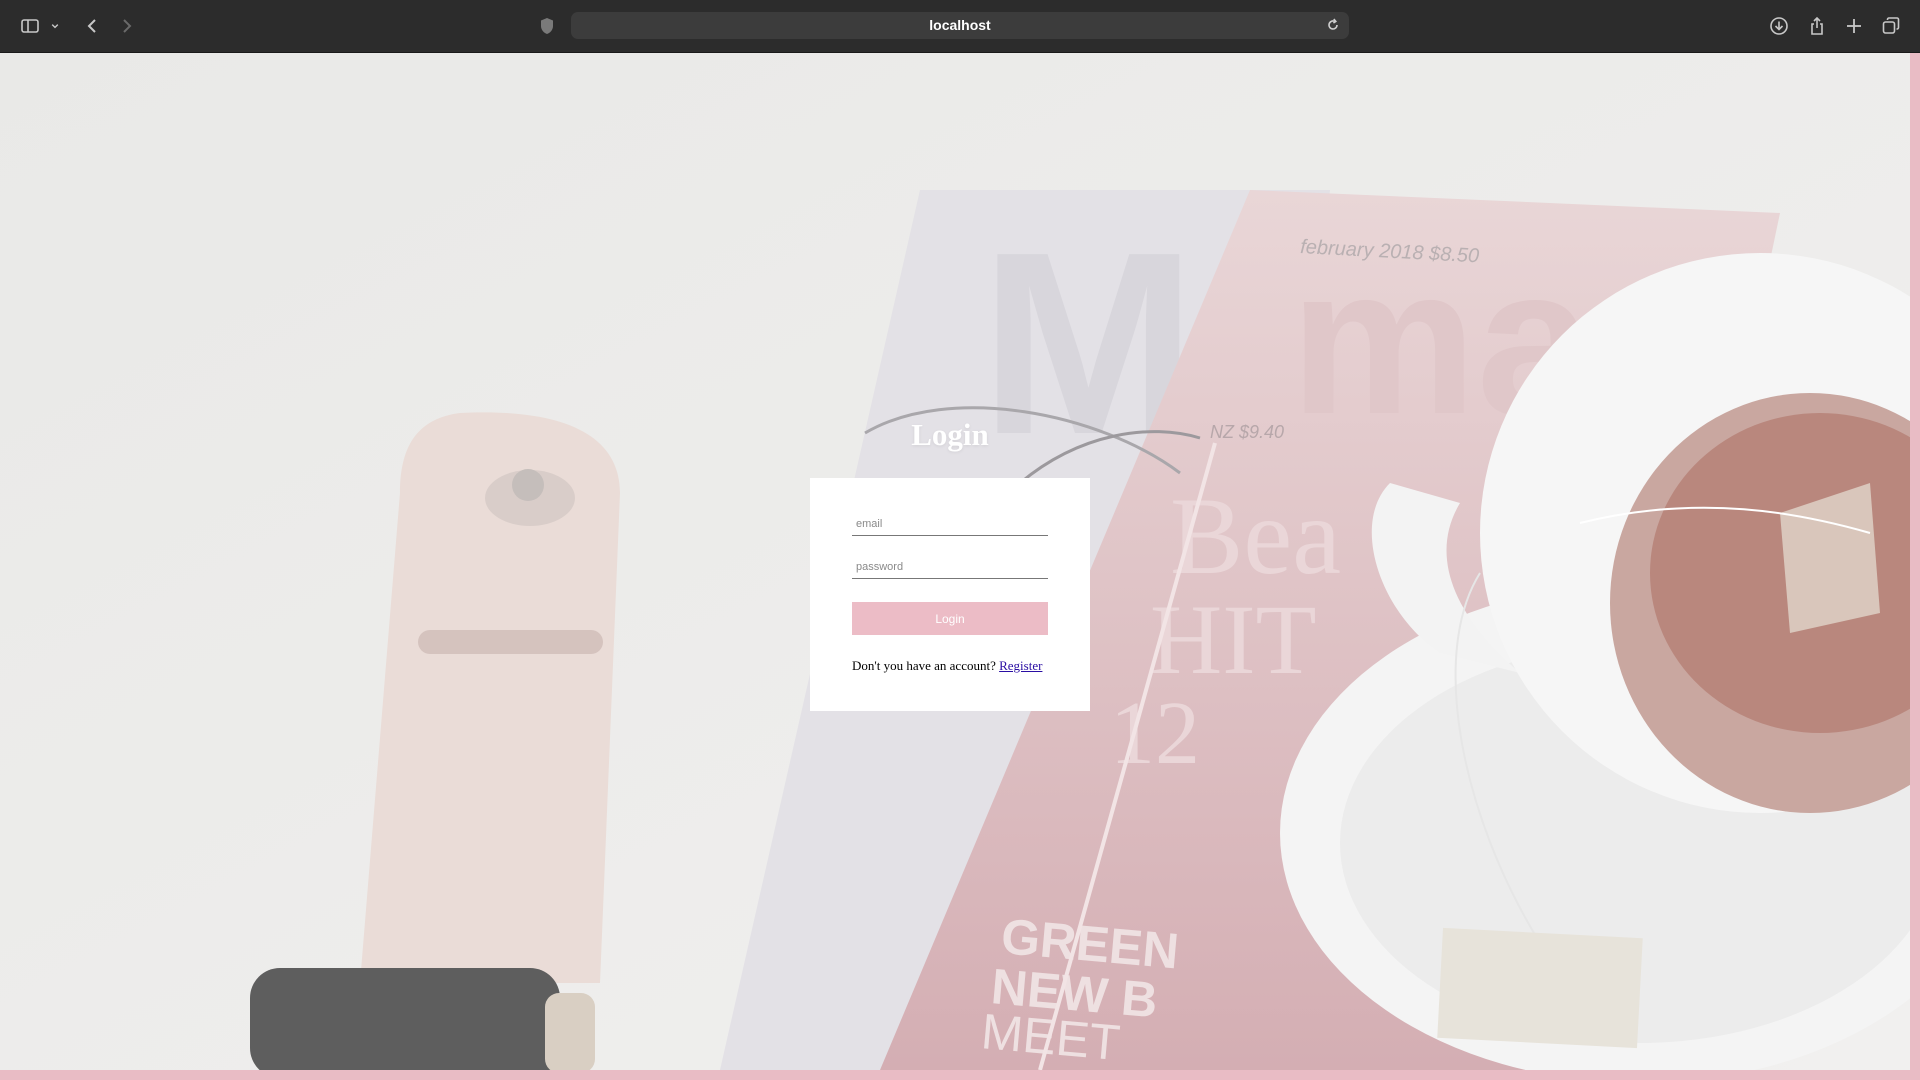 The width and height of the screenshot is (1920, 1080). What do you see at coordinates (1817, 26) in the screenshot?
I see `share-icon` at bounding box center [1817, 26].